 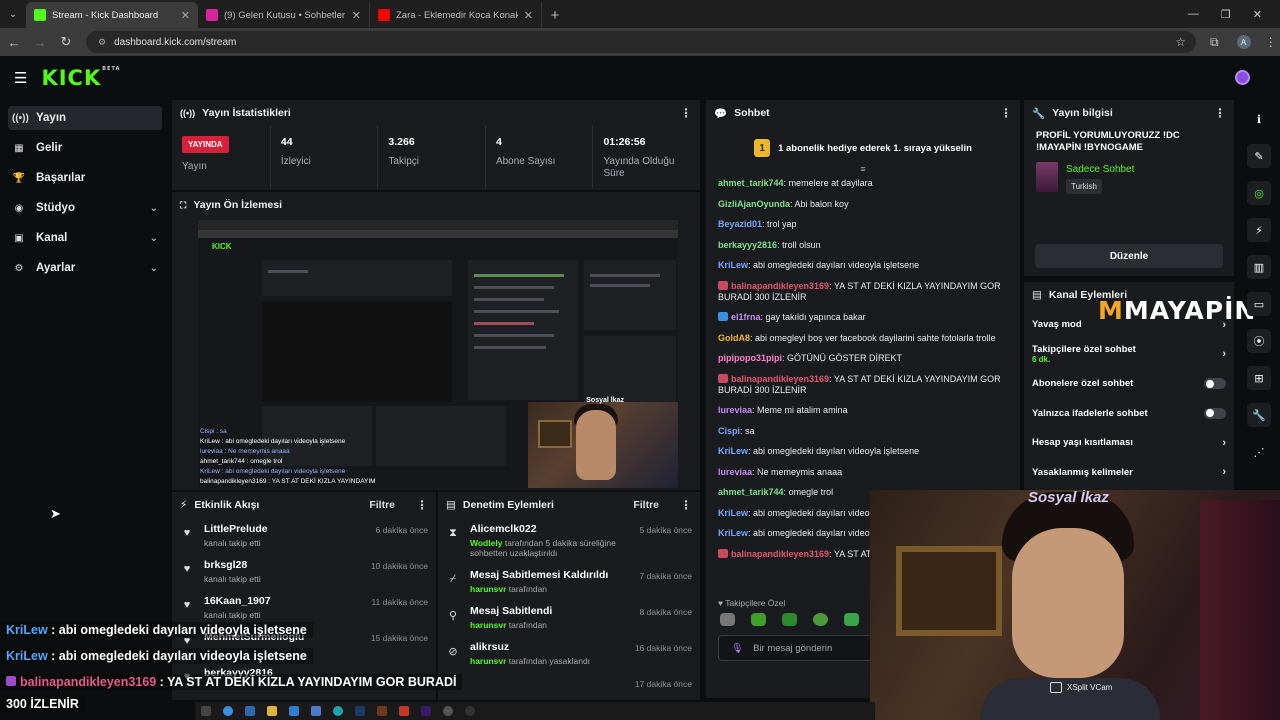 What do you see at coordinates (1129, 414) in the screenshot?
I see `channel-action-row: Yalnızca ifadelerle sohbet` at bounding box center [1129, 414].